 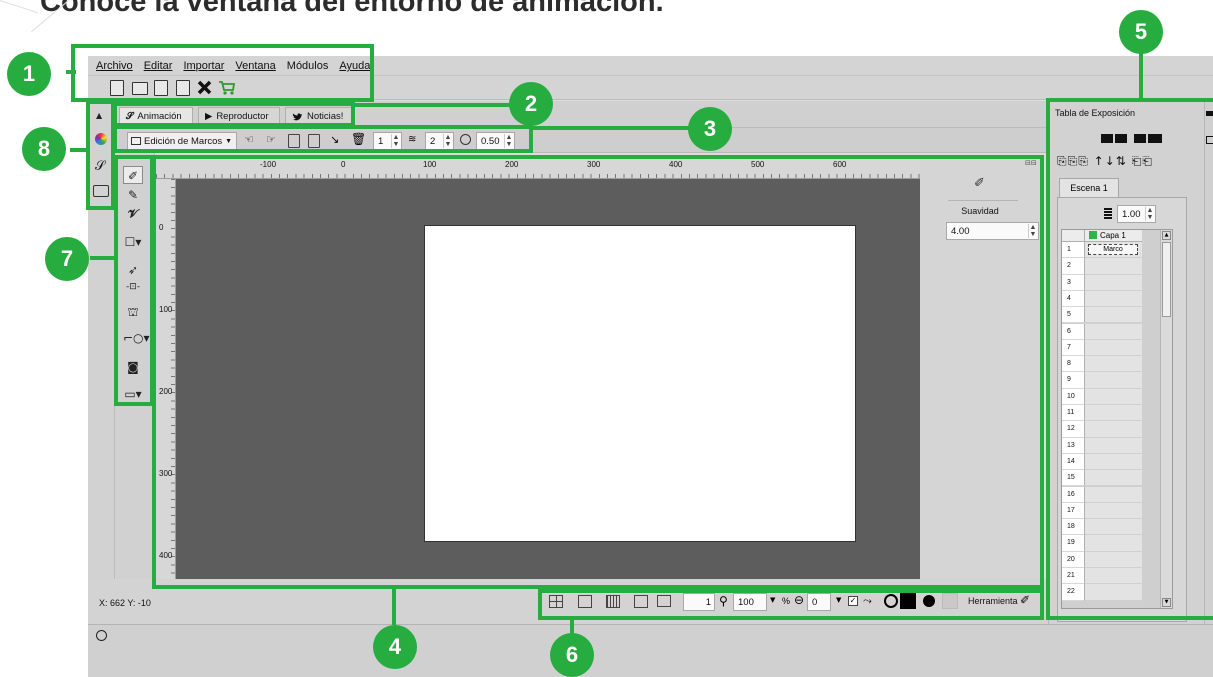 What do you see at coordinates (710, 129) in the screenshot?
I see `badge-3: 3` at bounding box center [710, 129].